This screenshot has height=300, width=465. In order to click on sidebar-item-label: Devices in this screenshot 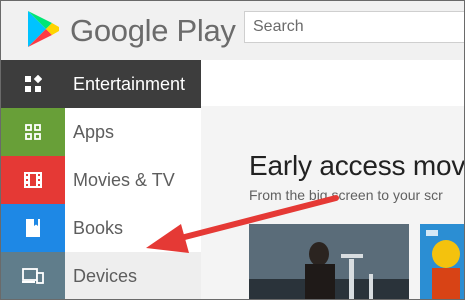, I will do `click(105, 275)`.